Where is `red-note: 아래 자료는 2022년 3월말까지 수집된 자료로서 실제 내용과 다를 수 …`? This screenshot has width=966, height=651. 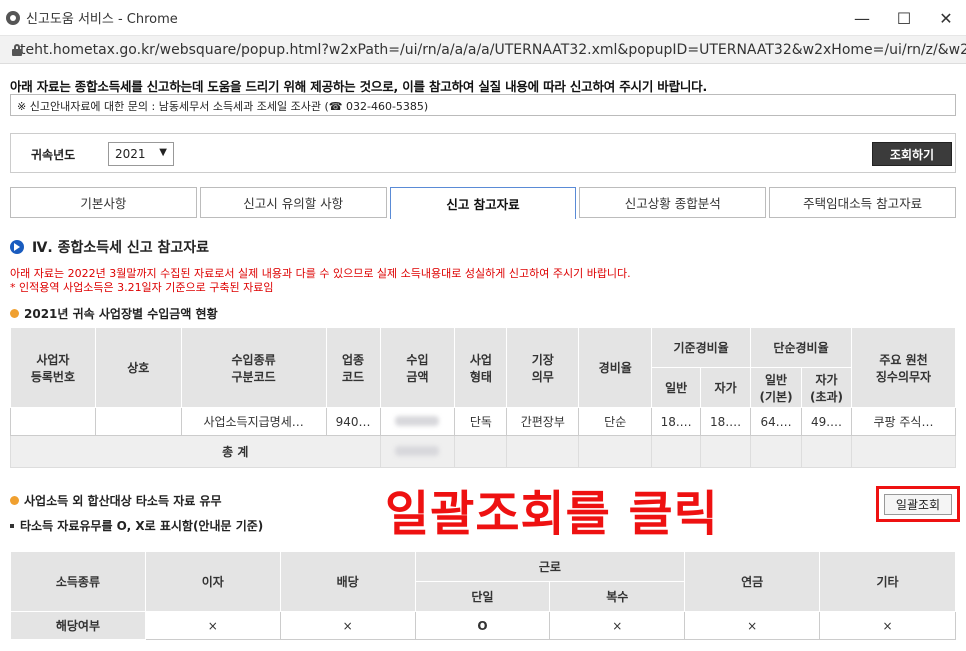 red-note: 아래 자료는 2022년 3월말까지 수집된 자료로서 실제 내용과 다를 수 … is located at coordinates (320, 281).